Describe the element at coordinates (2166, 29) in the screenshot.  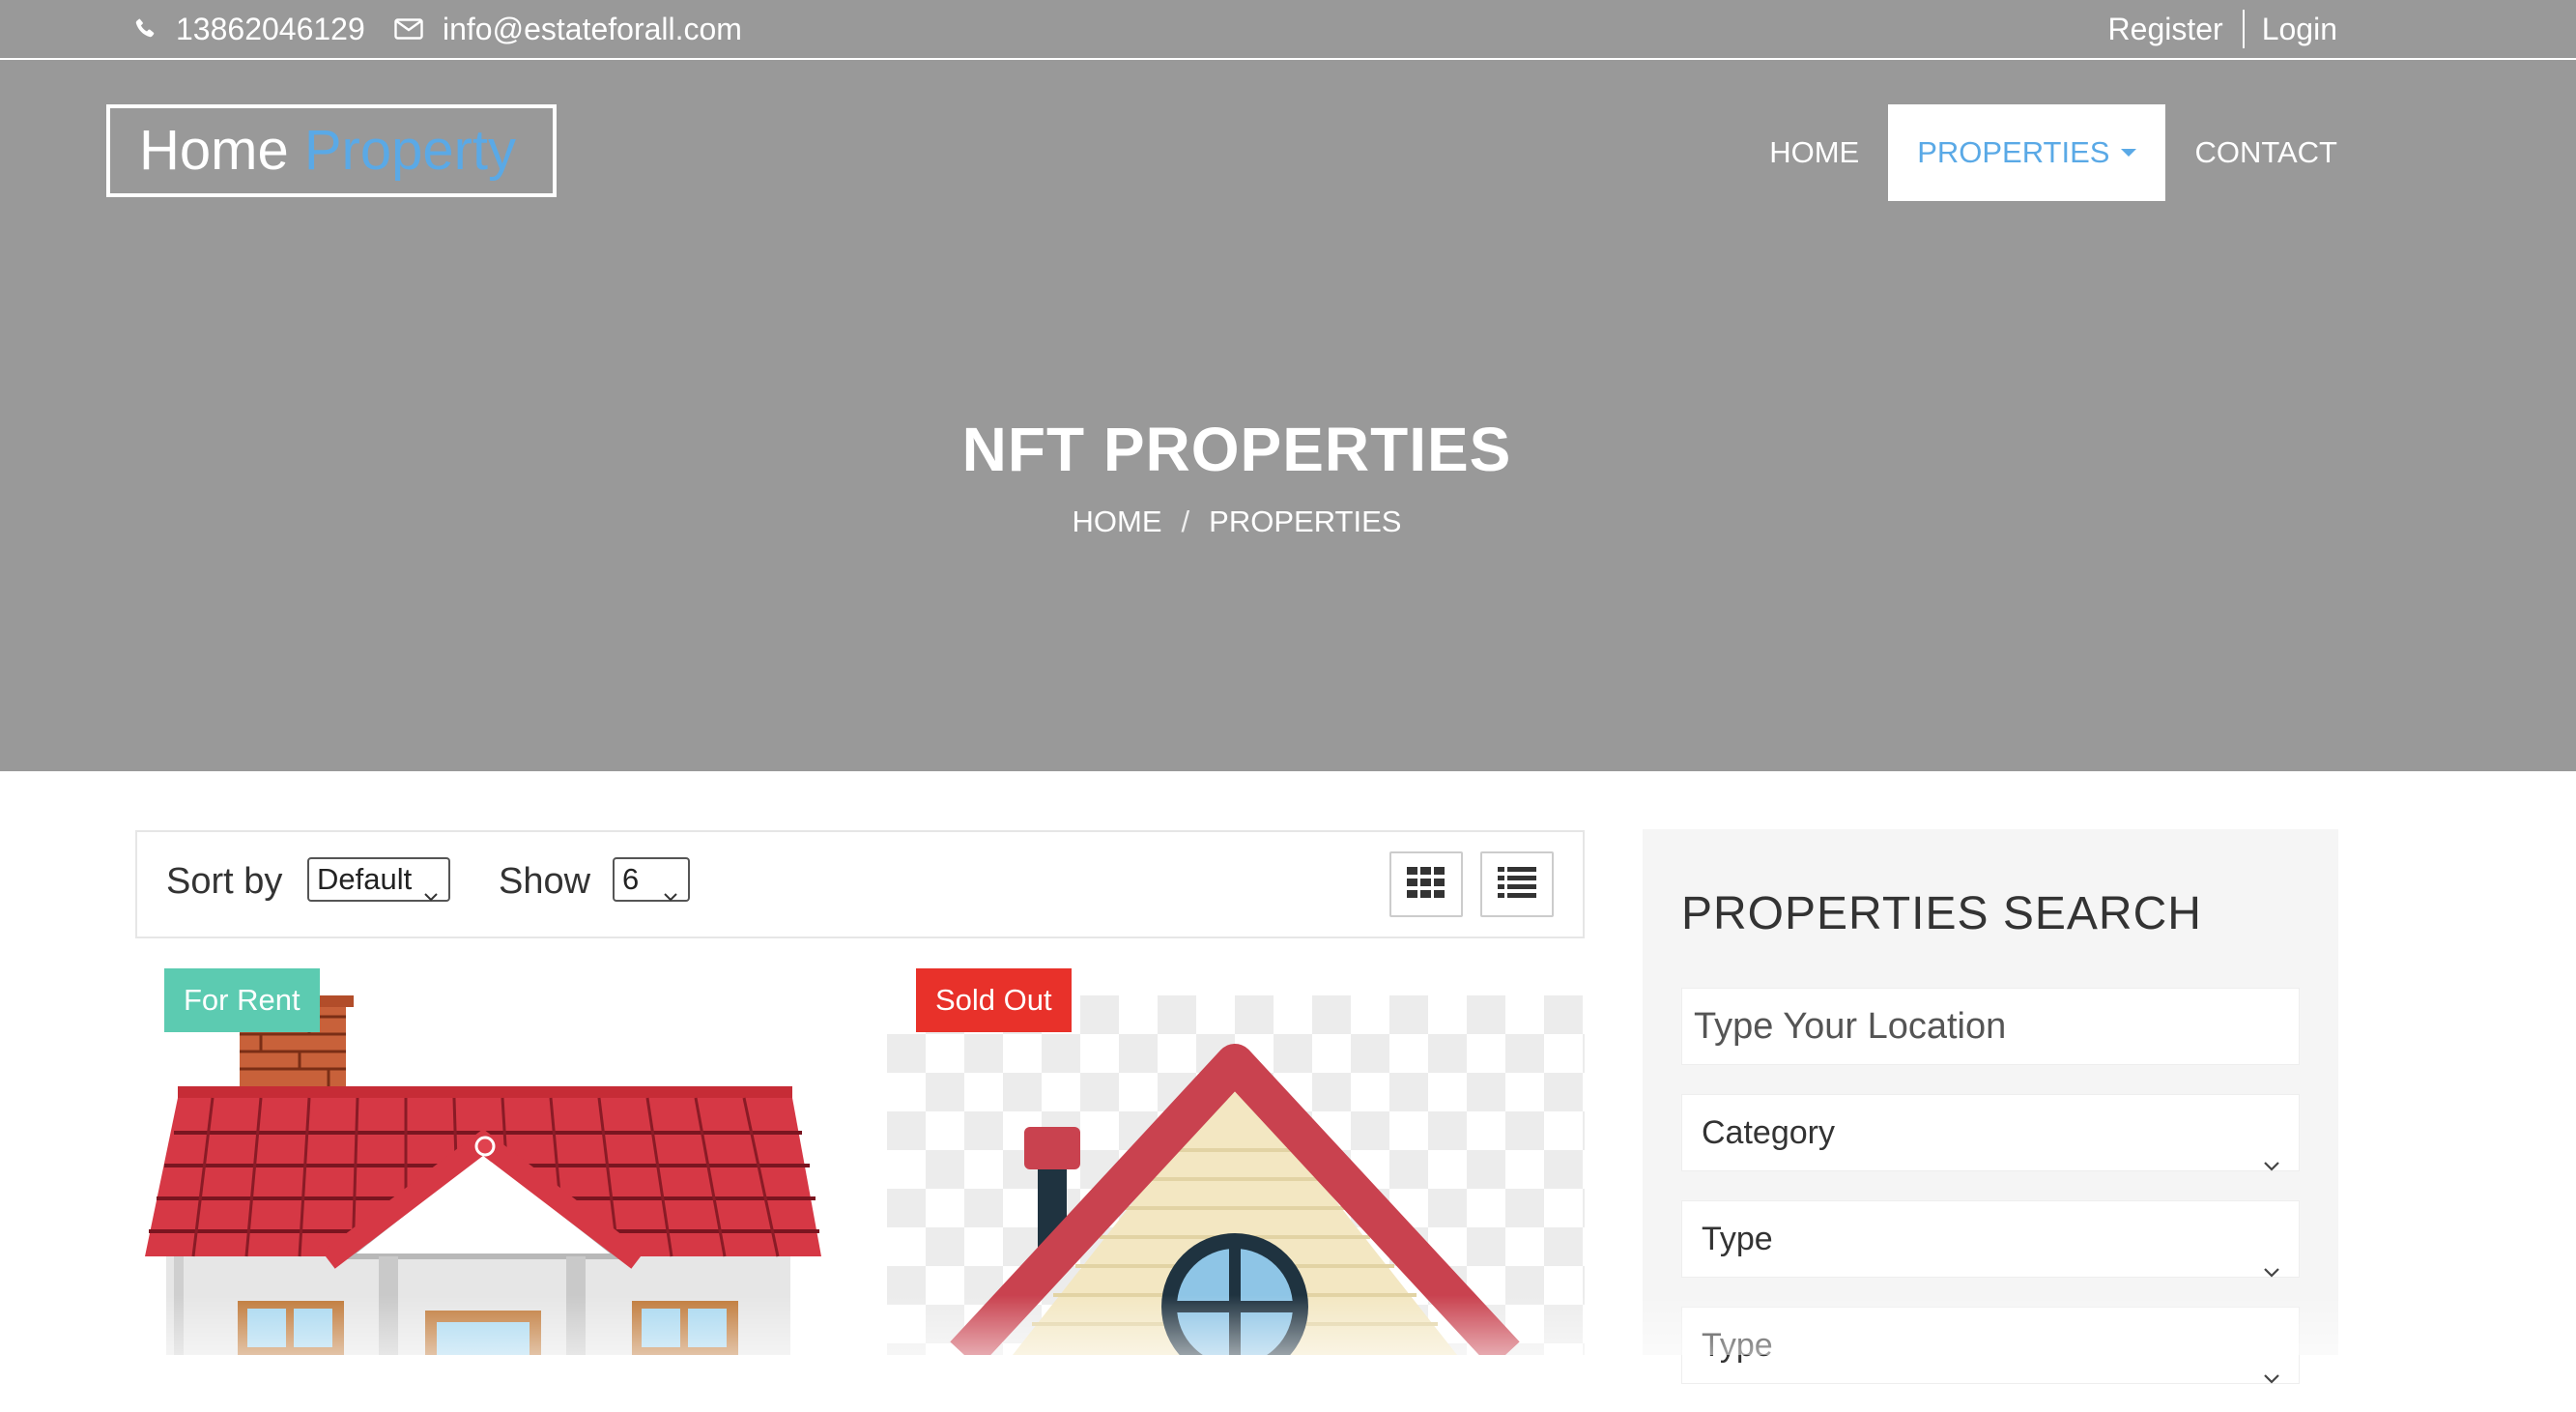
I see `register-link: Register` at that location.